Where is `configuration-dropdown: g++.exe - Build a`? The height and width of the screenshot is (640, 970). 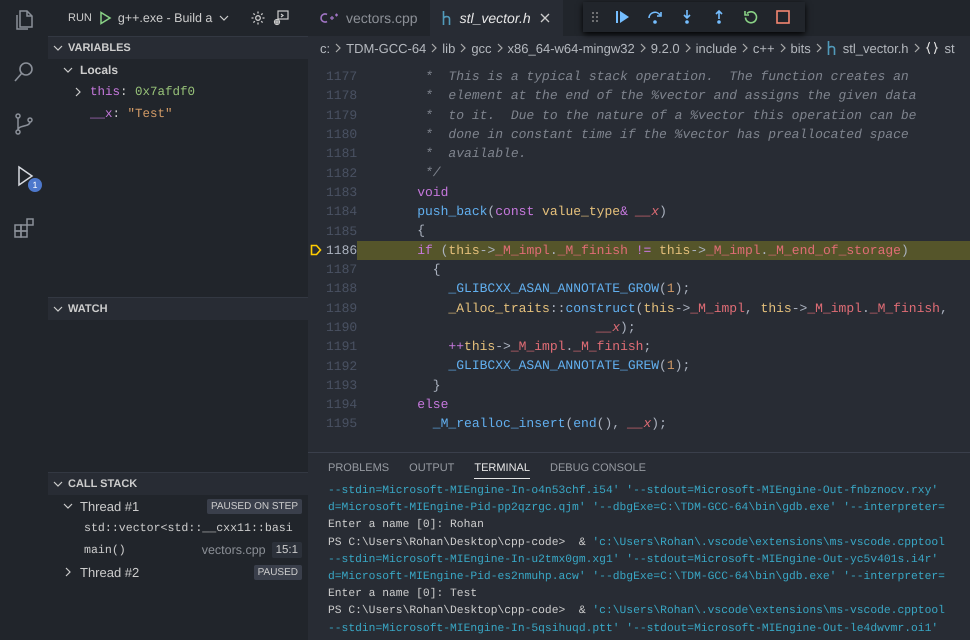 configuration-dropdown: g++.exe - Build a is located at coordinates (165, 18).